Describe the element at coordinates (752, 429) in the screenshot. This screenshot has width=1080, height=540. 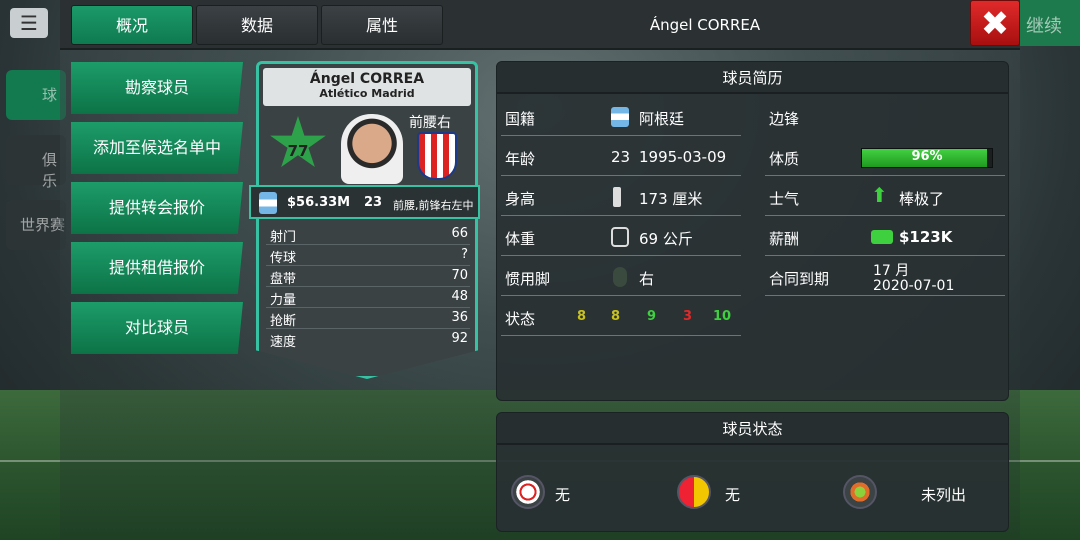
I see `status-header: 球员状态` at that location.